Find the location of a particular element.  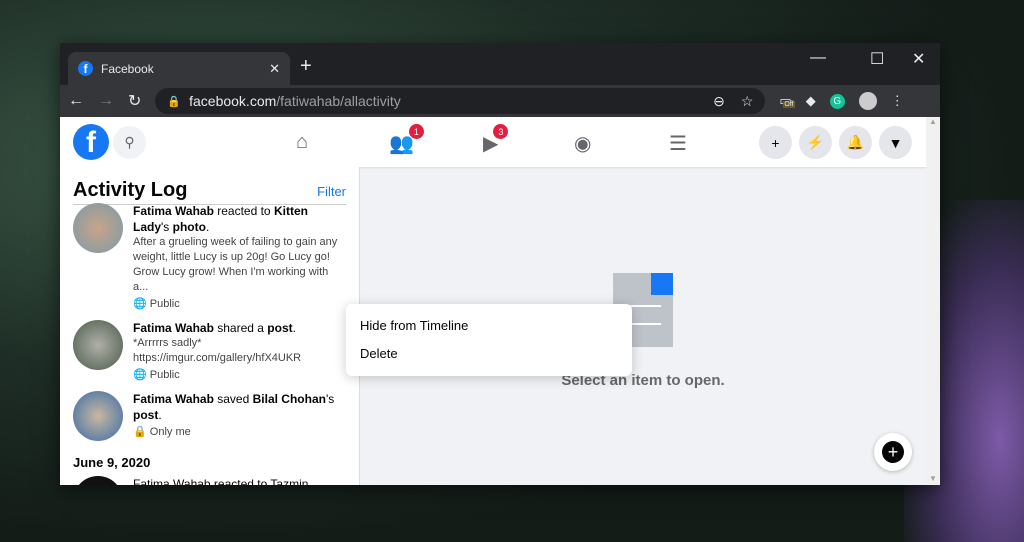

tab-facebook: f Facebook ✕ is located at coordinates (179, 68).